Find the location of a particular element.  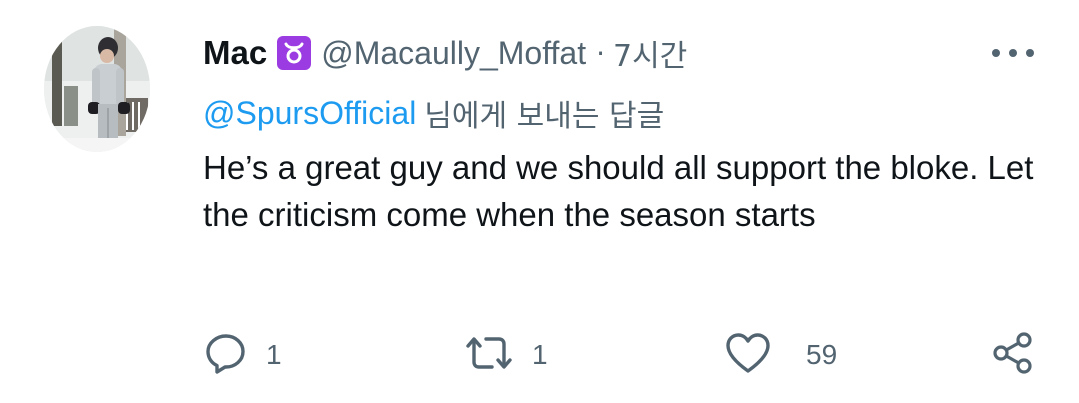

reply-button: 1 is located at coordinates (243, 355).